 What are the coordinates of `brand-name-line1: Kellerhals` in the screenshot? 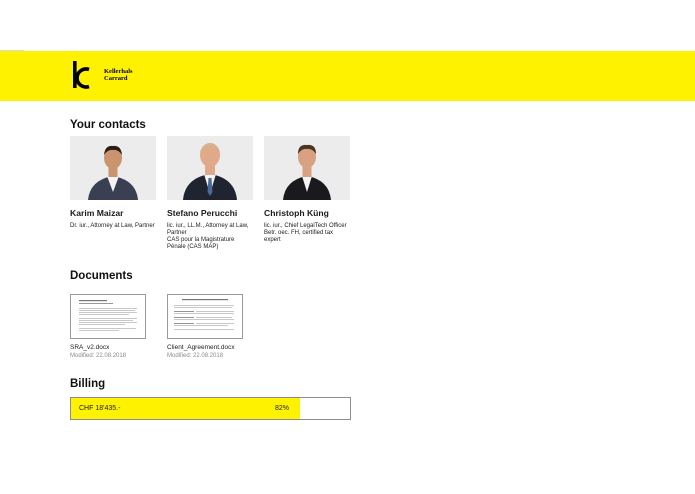 It's located at (118, 71).